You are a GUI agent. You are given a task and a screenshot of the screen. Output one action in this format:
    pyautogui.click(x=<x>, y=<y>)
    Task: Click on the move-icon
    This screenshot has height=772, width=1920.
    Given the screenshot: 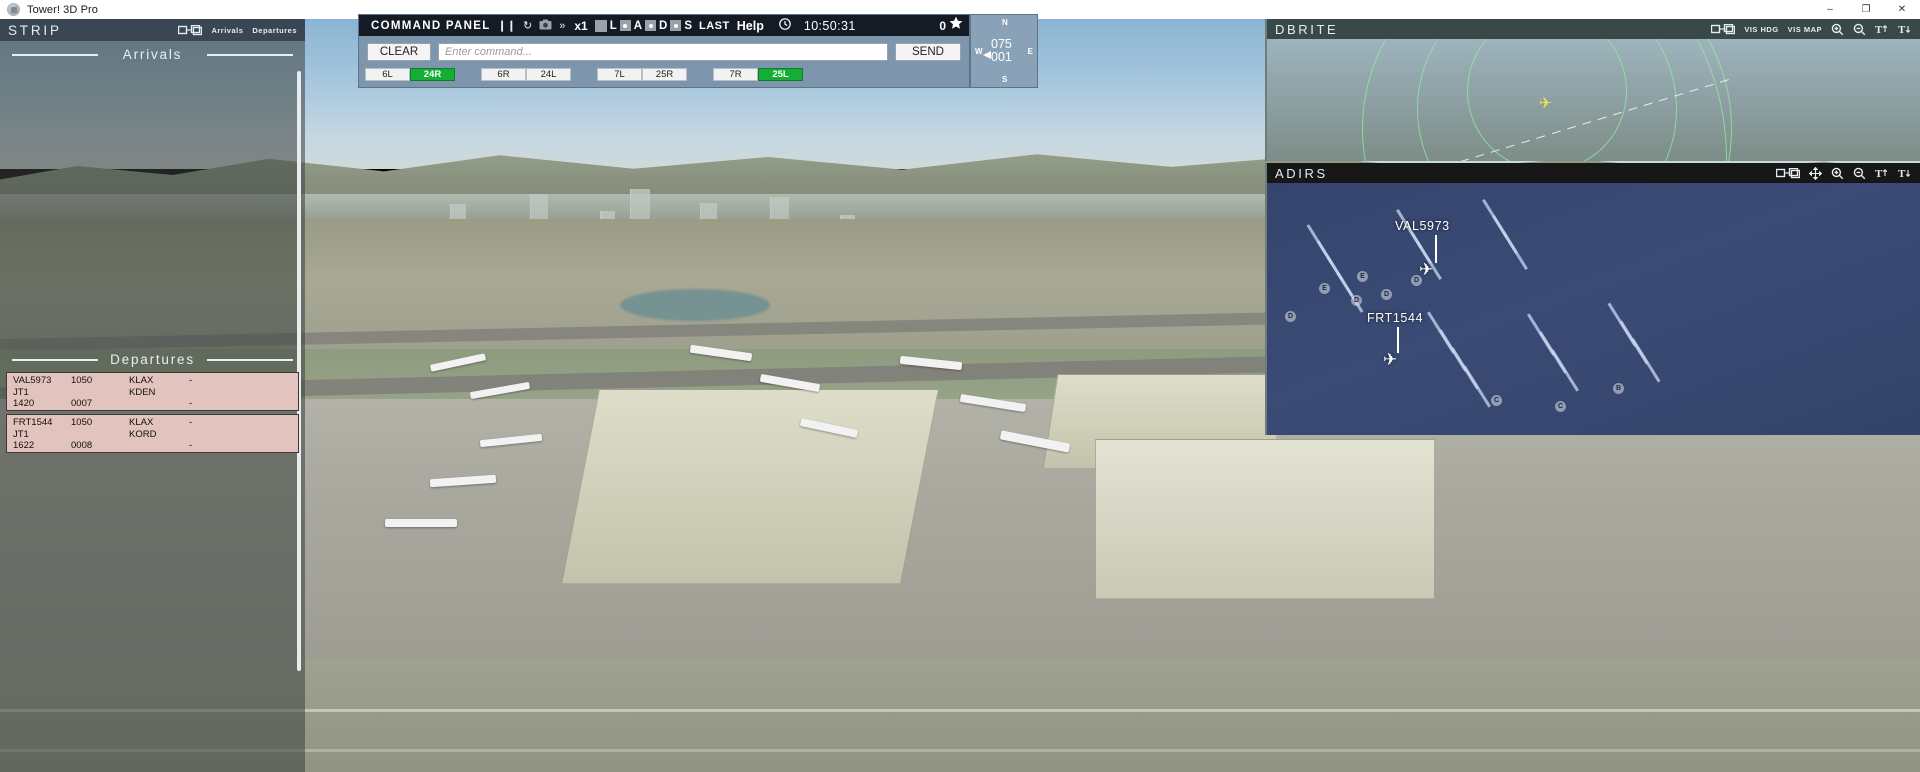 What is the action you would take?
    pyautogui.click(x=1815, y=173)
    